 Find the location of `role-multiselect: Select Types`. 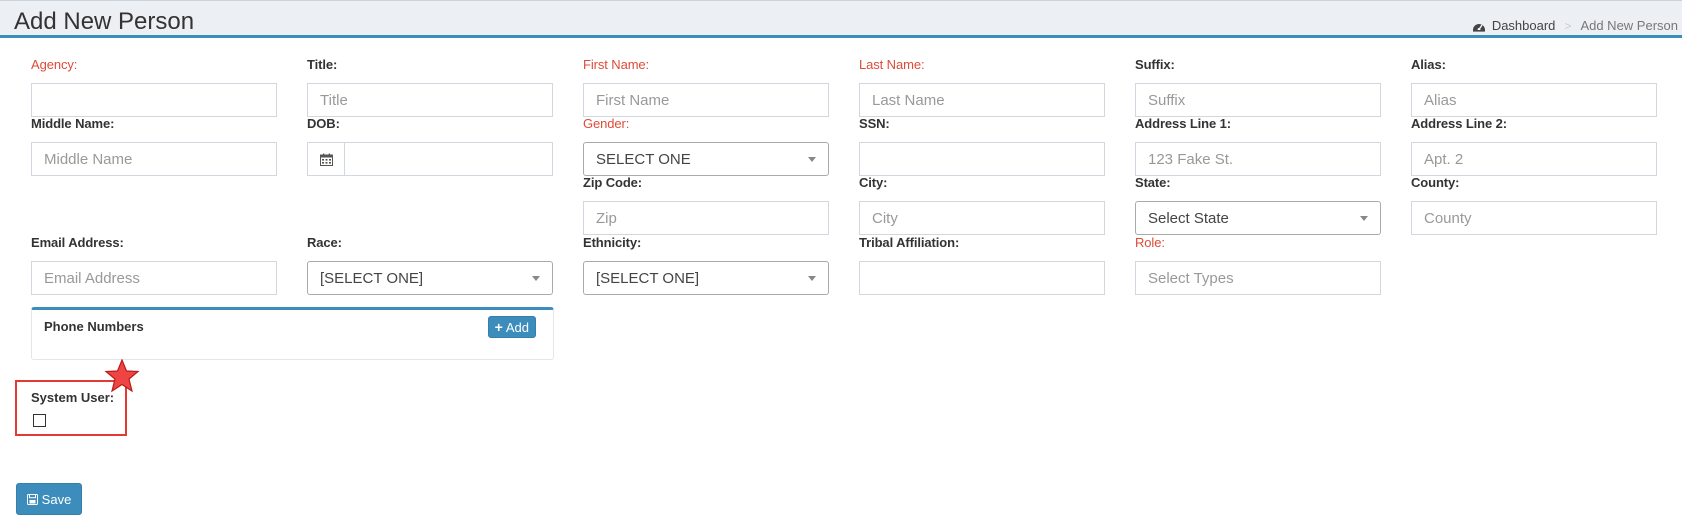

role-multiselect: Select Types is located at coordinates (1258, 278).